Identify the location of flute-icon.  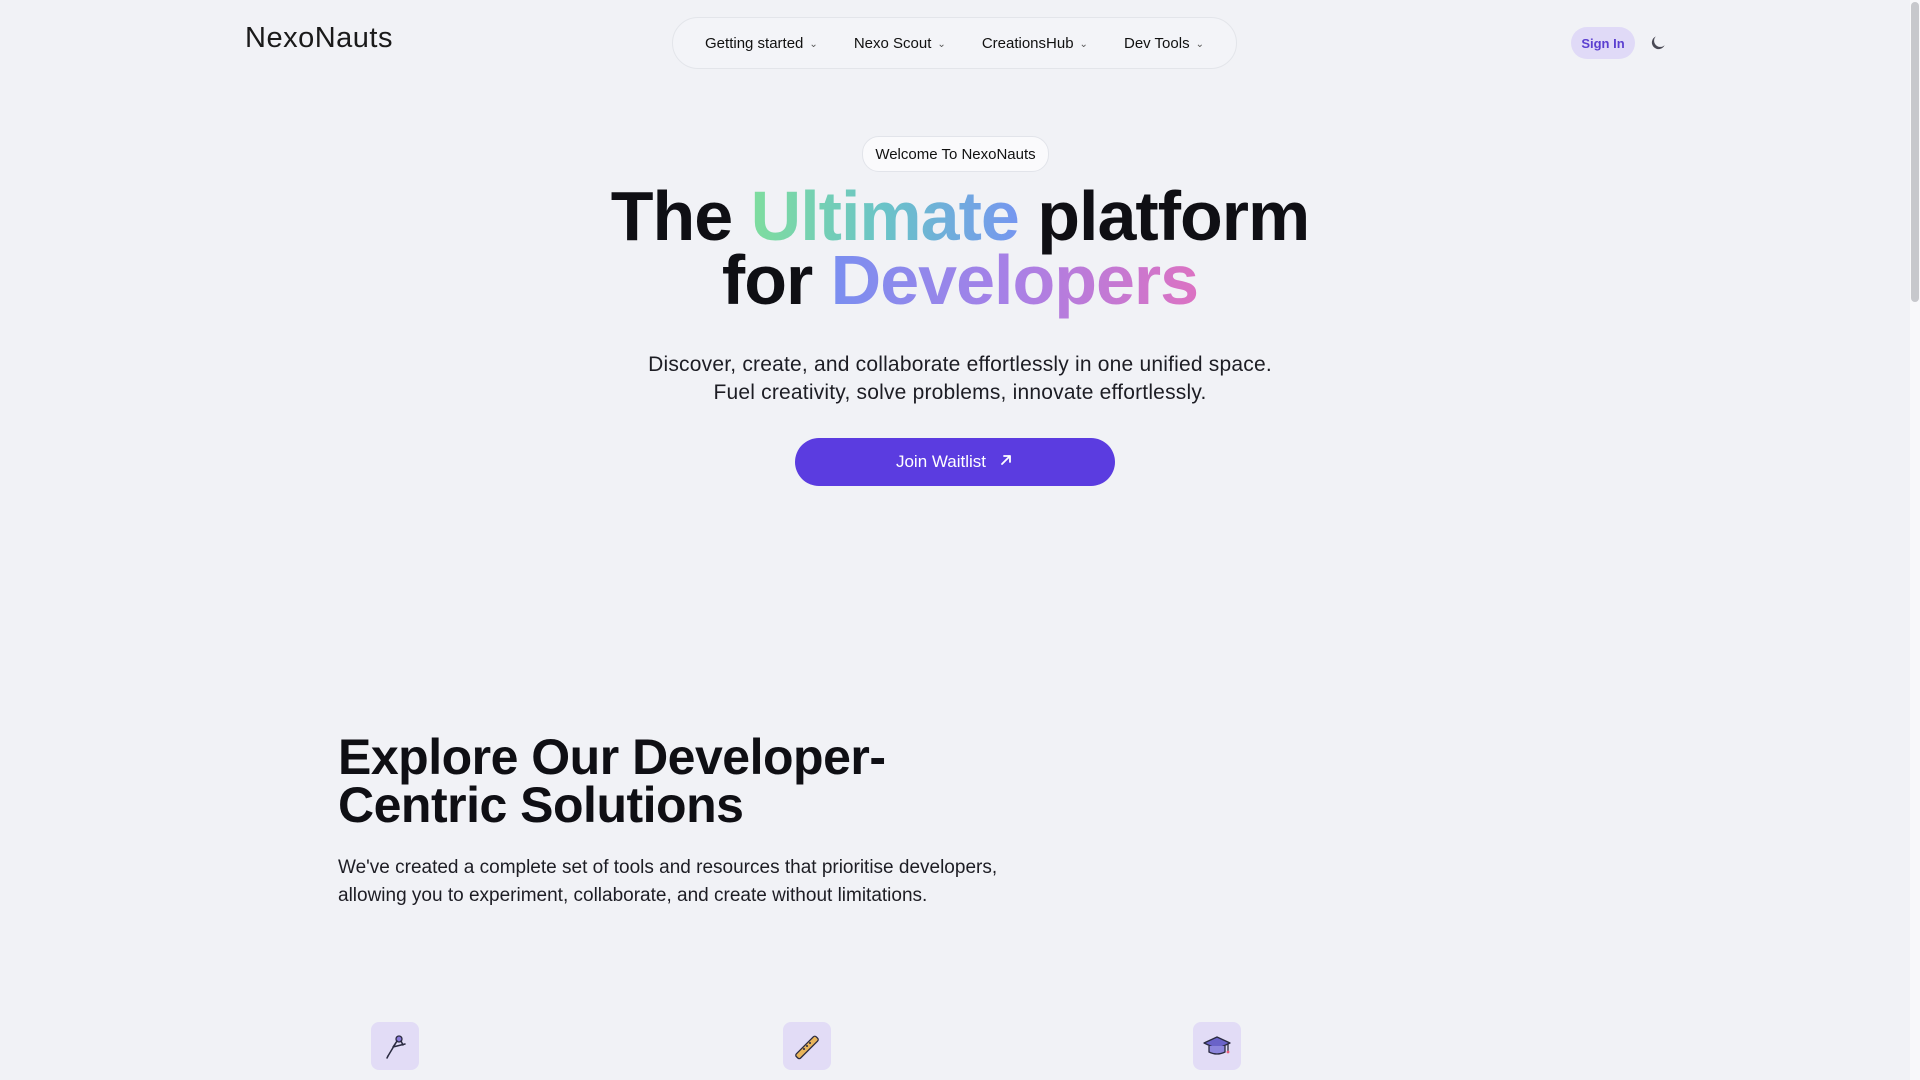
(807, 1046).